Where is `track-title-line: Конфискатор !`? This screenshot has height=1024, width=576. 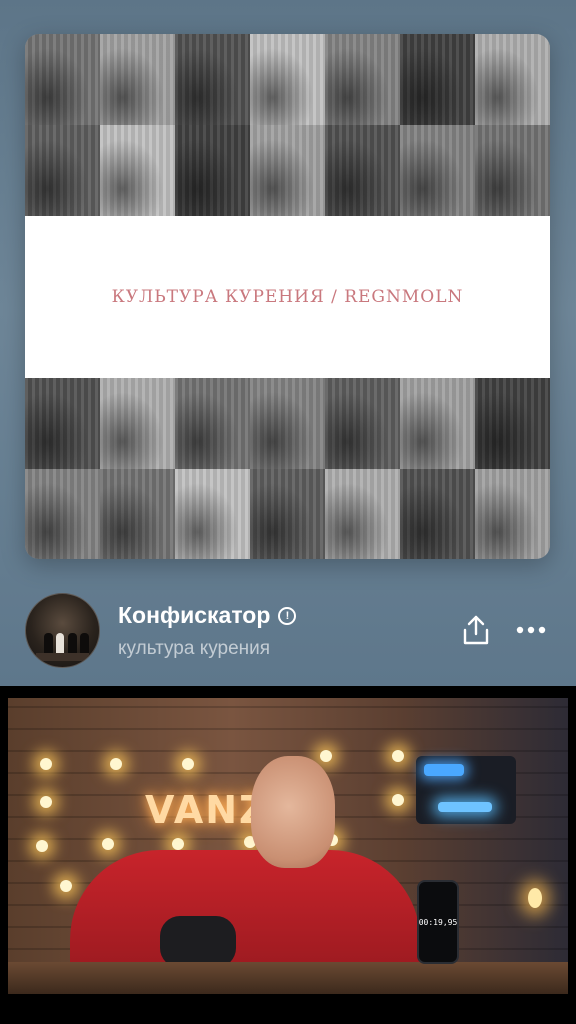
track-title-line: Конфискатор ! is located at coordinates (207, 615).